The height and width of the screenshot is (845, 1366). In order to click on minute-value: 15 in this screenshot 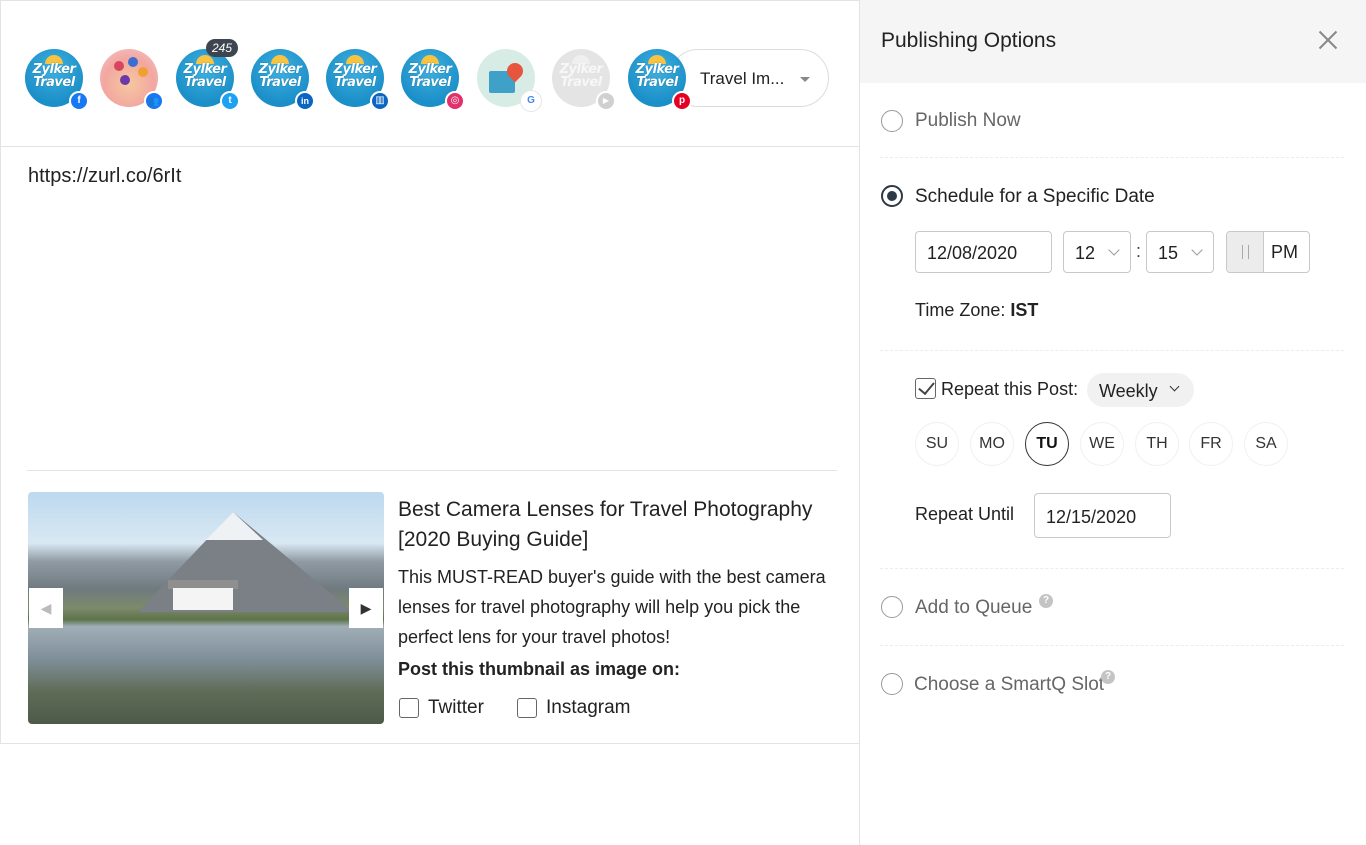, I will do `click(1168, 253)`.